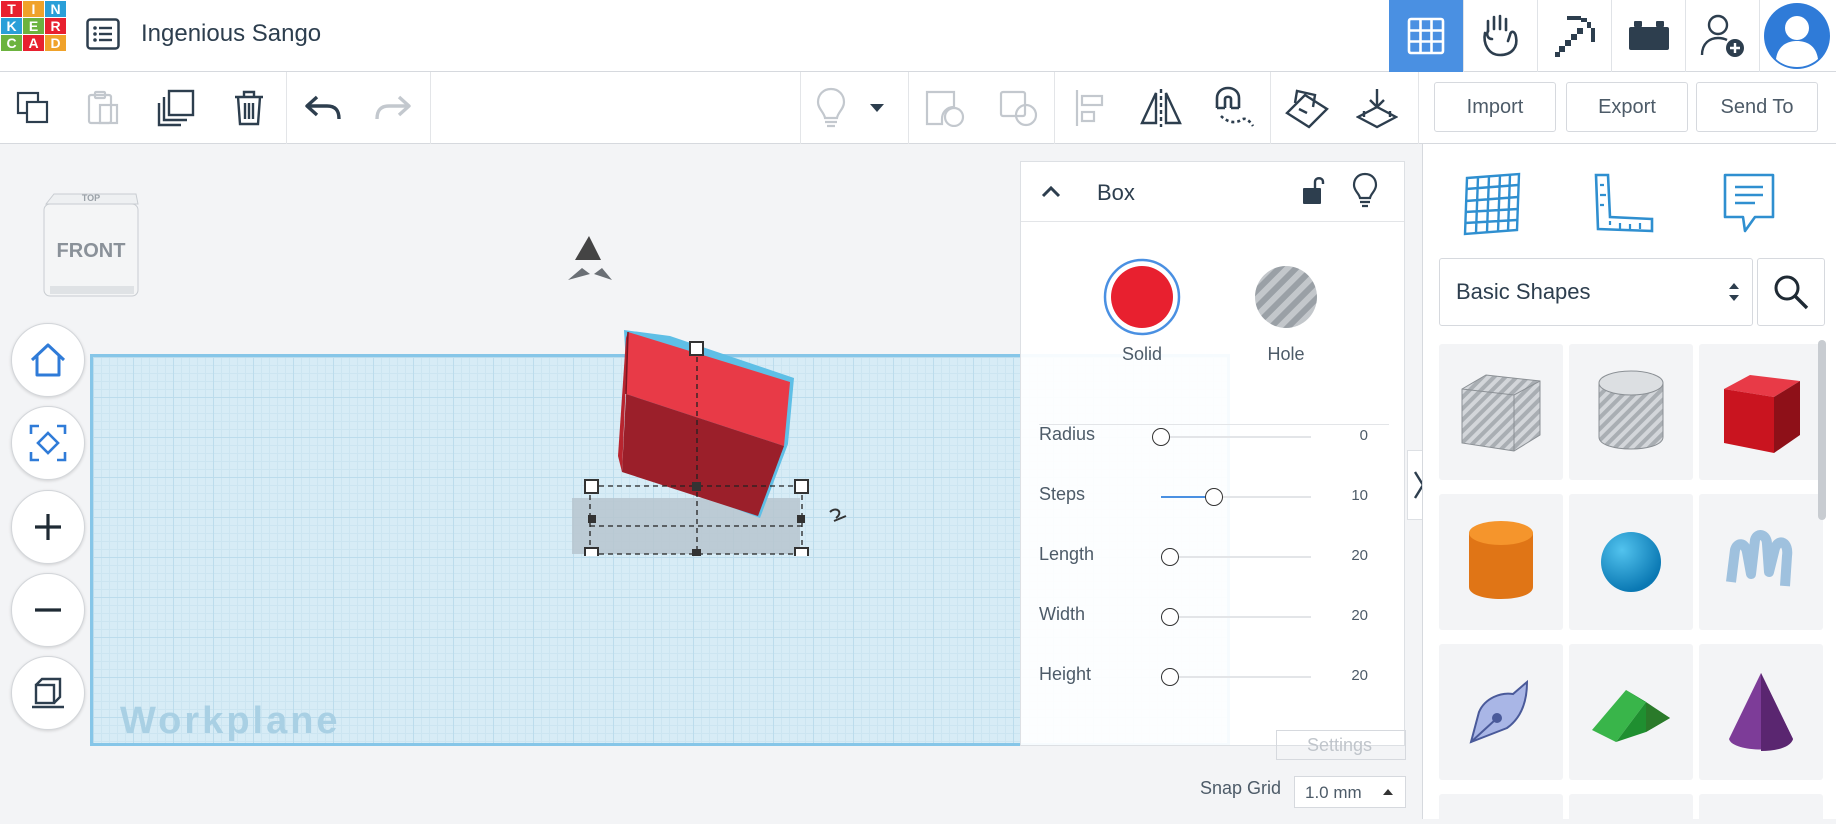  What do you see at coordinates (831, 108) in the screenshot?
I see `show-all-lightbulb-icon` at bounding box center [831, 108].